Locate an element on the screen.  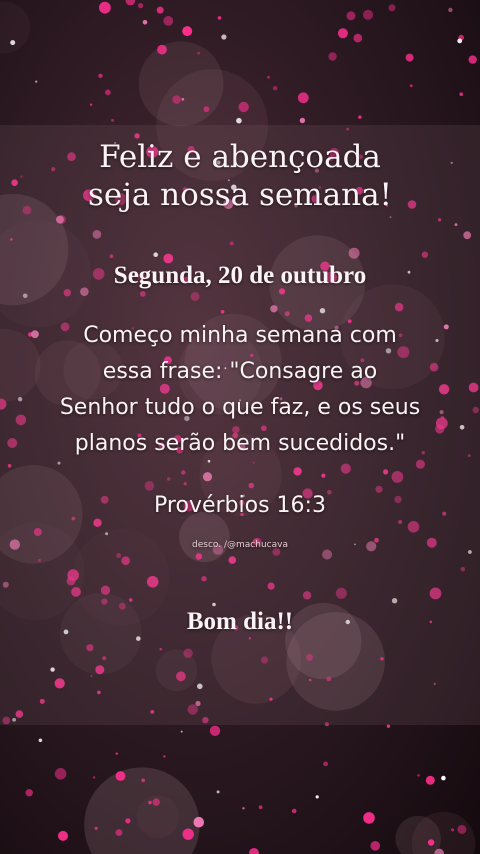
quote-line-2: essa frase: "Consagre ao is located at coordinates (240, 371).